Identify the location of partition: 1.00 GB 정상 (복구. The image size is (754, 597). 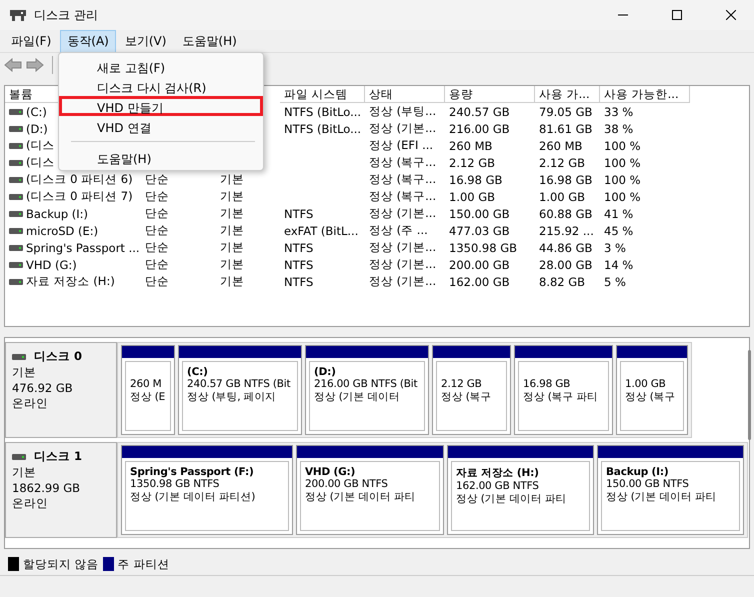
(652, 390).